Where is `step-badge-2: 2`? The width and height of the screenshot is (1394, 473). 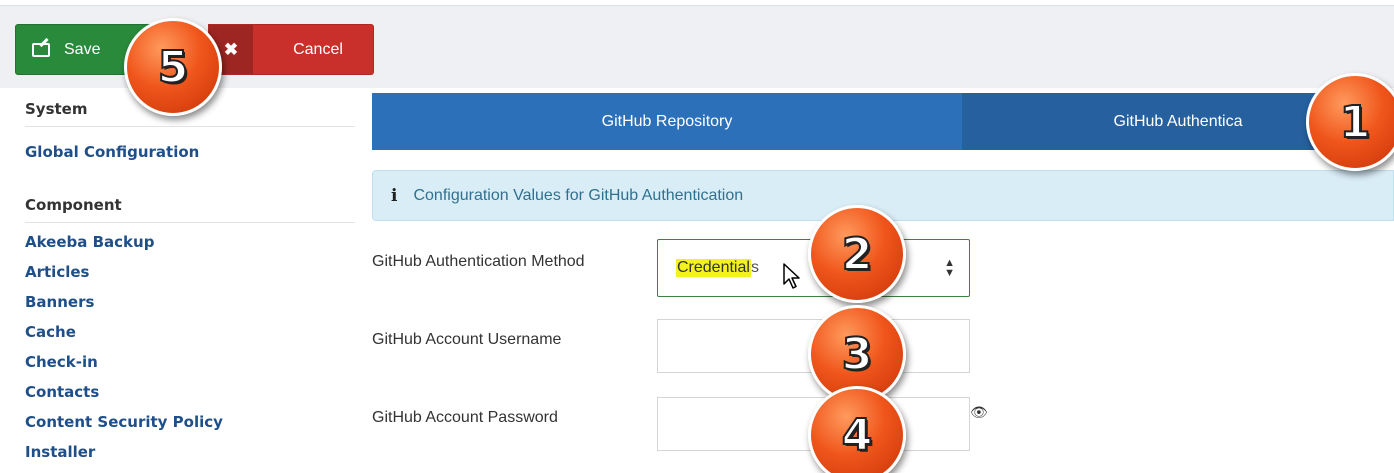
step-badge-2: 2 is located at coordinates (857, 254).